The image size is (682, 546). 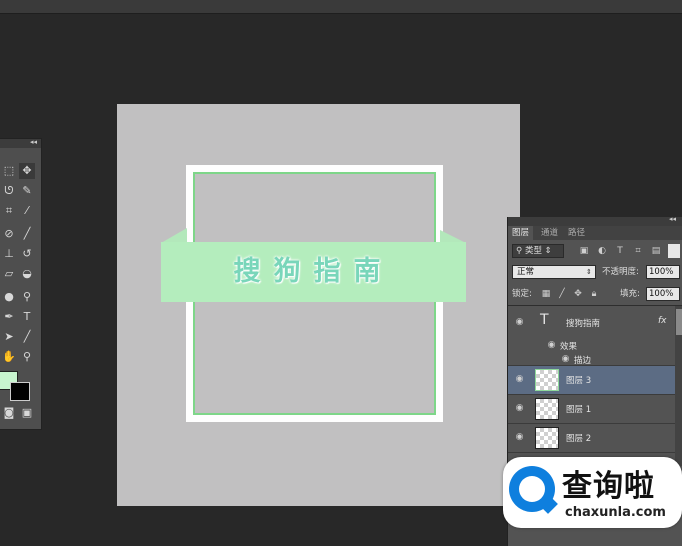 I want to click on background-color-swatch, so click(x=20, y=391).